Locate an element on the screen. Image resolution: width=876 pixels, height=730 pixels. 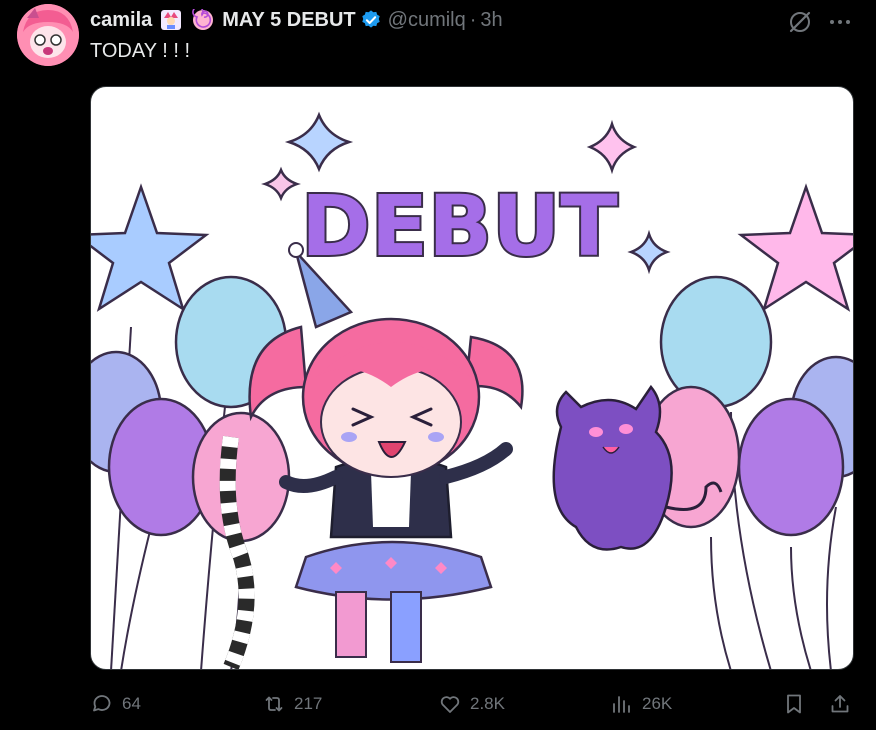
author-avatar is located at coordinates (48, 35).